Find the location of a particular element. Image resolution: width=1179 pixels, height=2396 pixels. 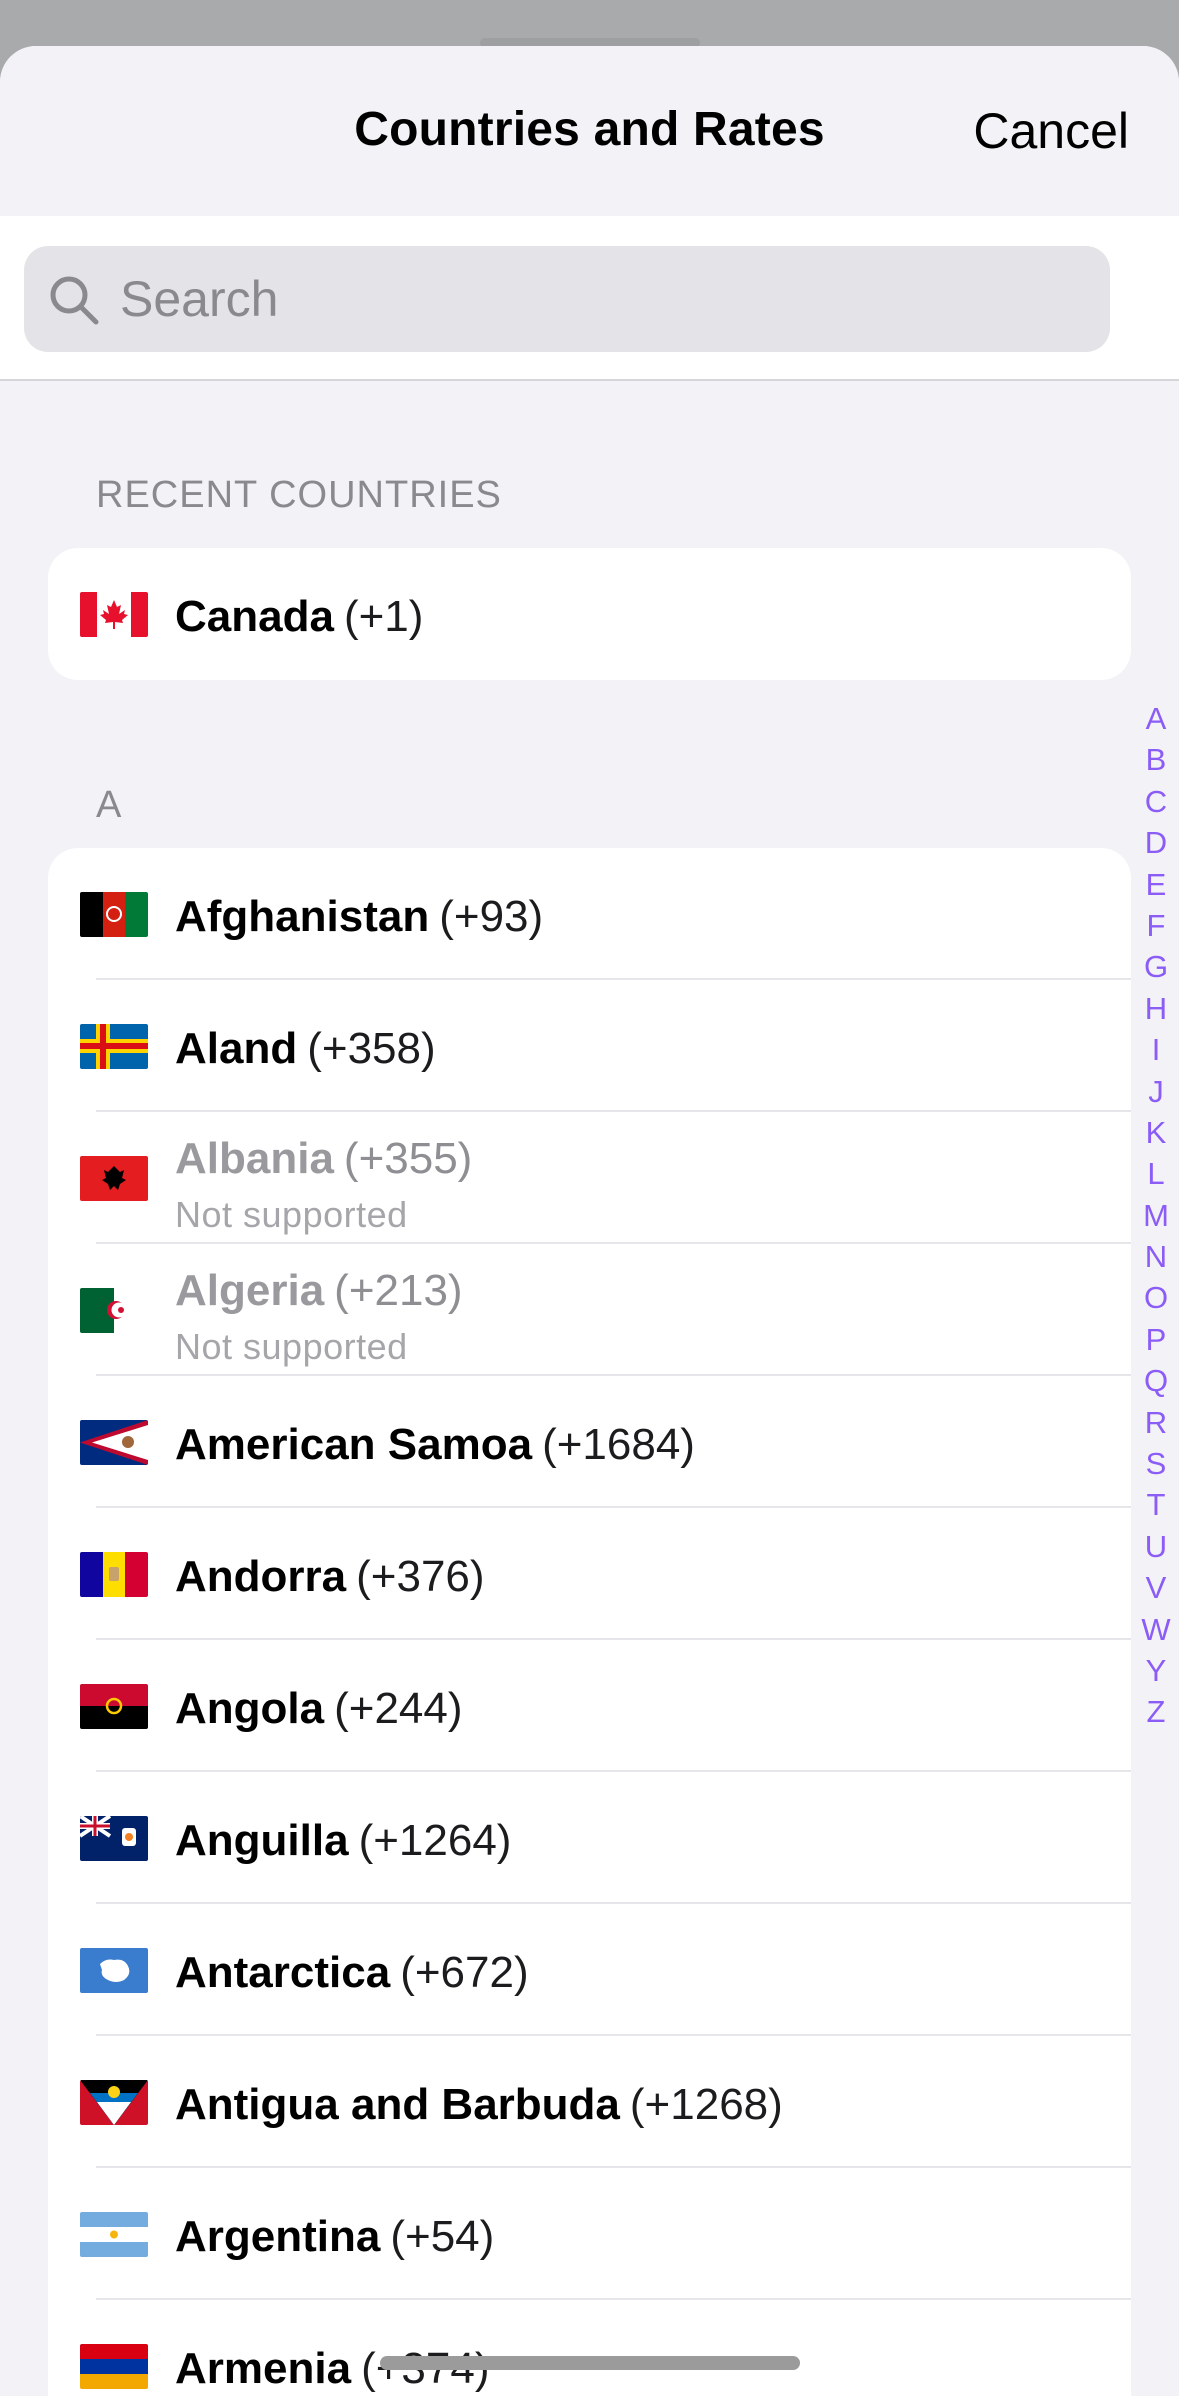

country-name: Algeria (+213) is located at coordinates (319, 1291).